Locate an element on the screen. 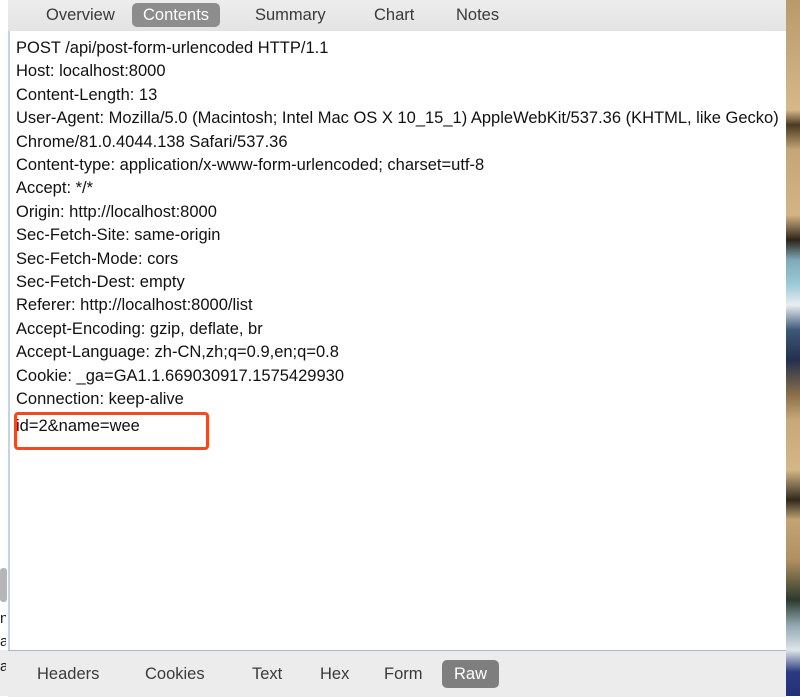  top-tab-bar: Overview Contents Summary Chart Notes is located at coordinates (397, 16).